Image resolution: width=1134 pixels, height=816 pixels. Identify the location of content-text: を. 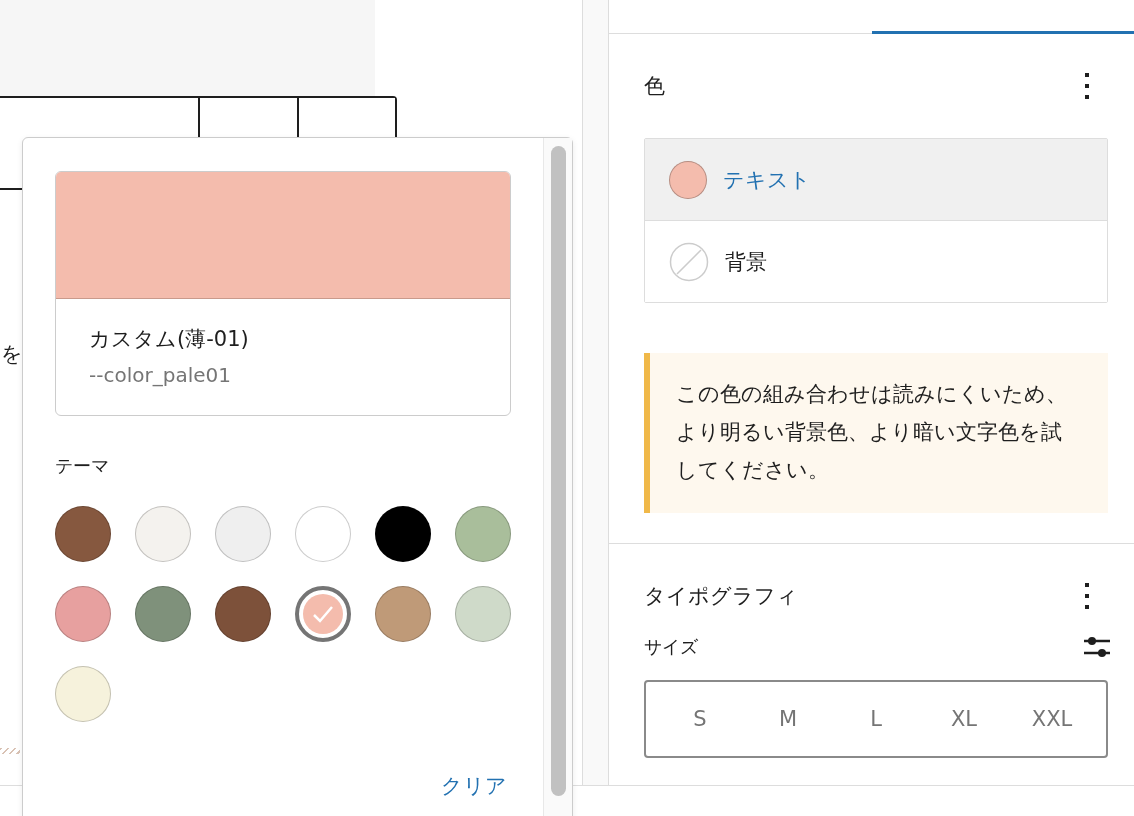
(12, 354).